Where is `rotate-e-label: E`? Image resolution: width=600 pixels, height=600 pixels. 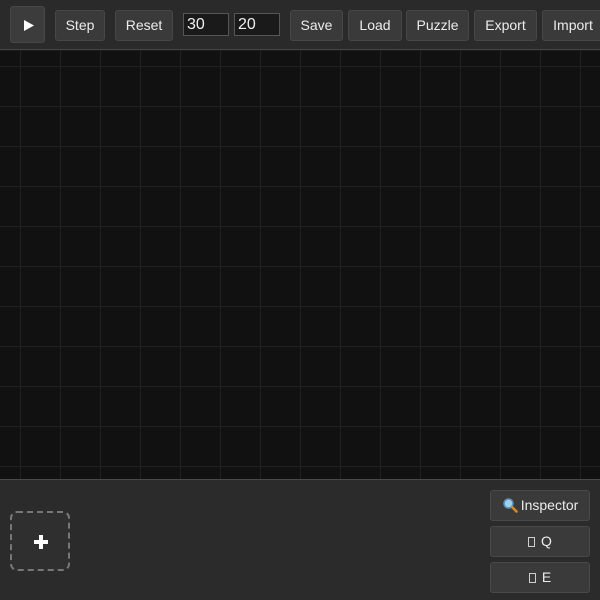
rotate-e-label: E is located at coordinates (546, 577).